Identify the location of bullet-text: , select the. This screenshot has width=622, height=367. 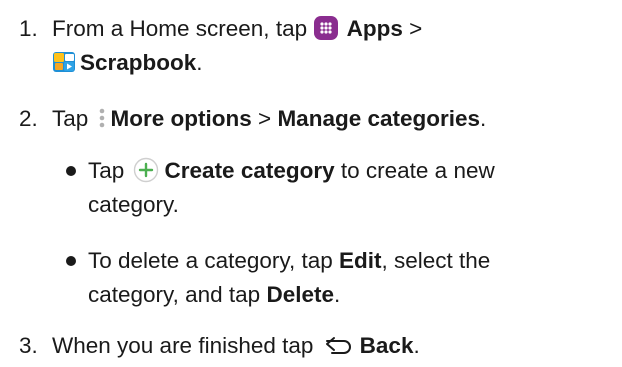
(436, 260).